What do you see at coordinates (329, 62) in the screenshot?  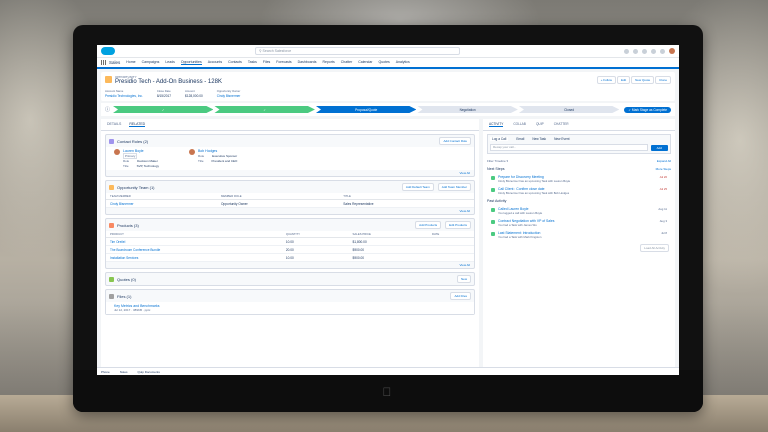 I see `nav-item-reports: Reports` at bounding box center [329, 62].